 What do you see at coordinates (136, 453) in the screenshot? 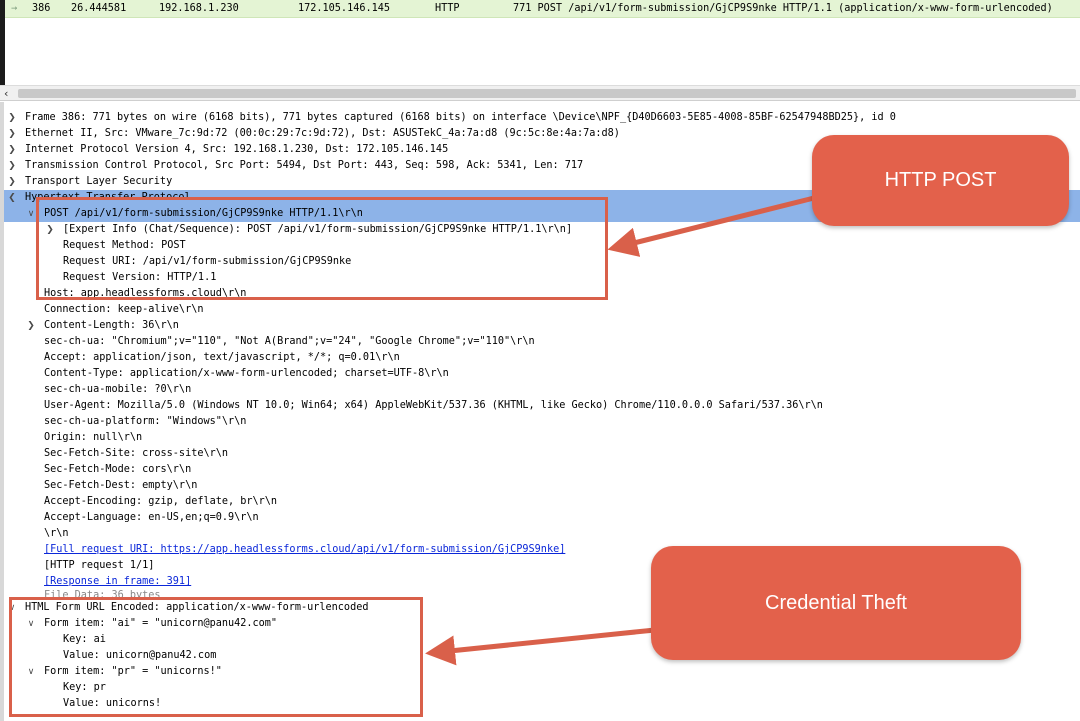
I see `tree-label: Sec-Fetch-Site: cross-site\r\n` at bounding box center [136, 453].